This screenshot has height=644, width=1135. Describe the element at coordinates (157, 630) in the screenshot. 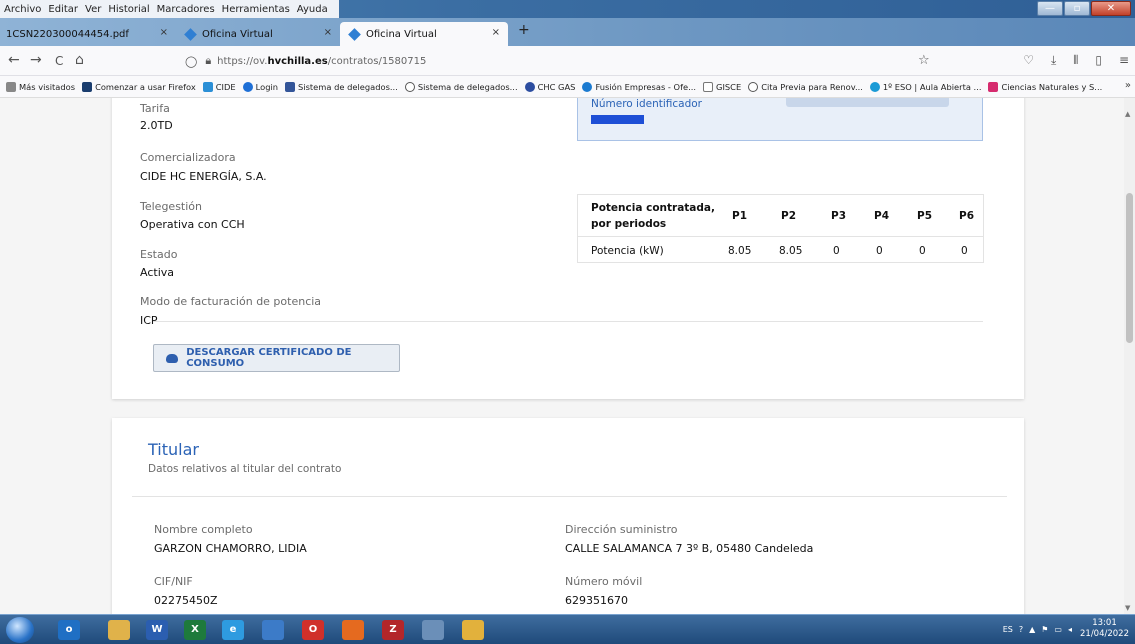

I see `taskbar-word-icon: W` at that location.